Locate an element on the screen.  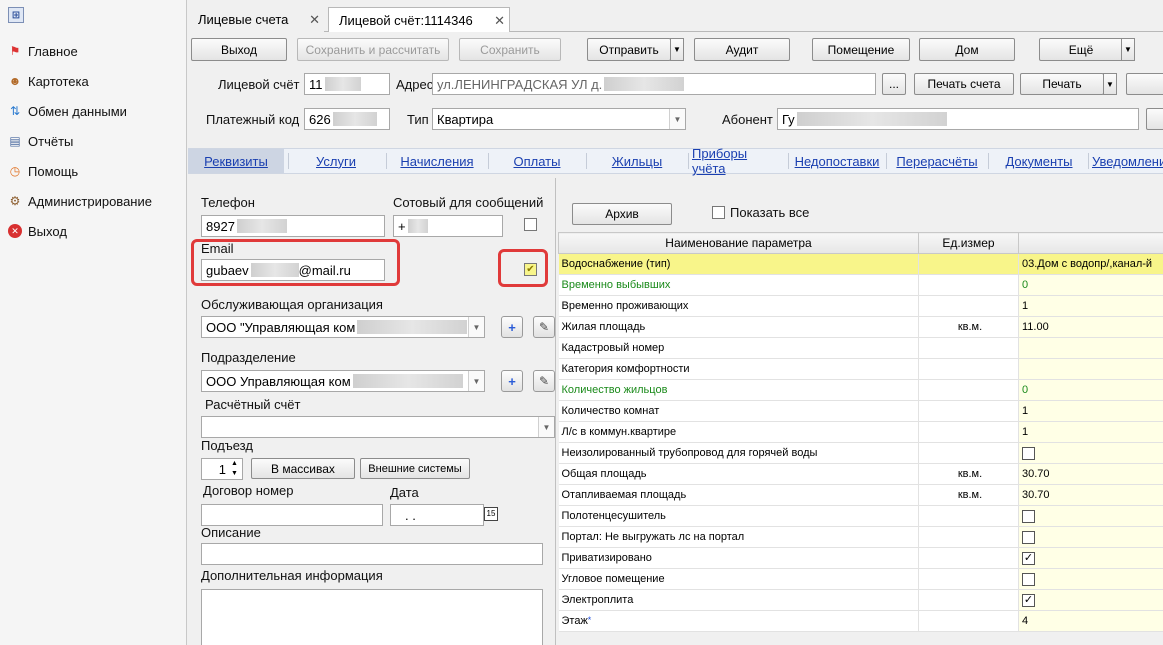
table-row: Портал: Не выгружать лс на портал is located at coordinates (860, 537).